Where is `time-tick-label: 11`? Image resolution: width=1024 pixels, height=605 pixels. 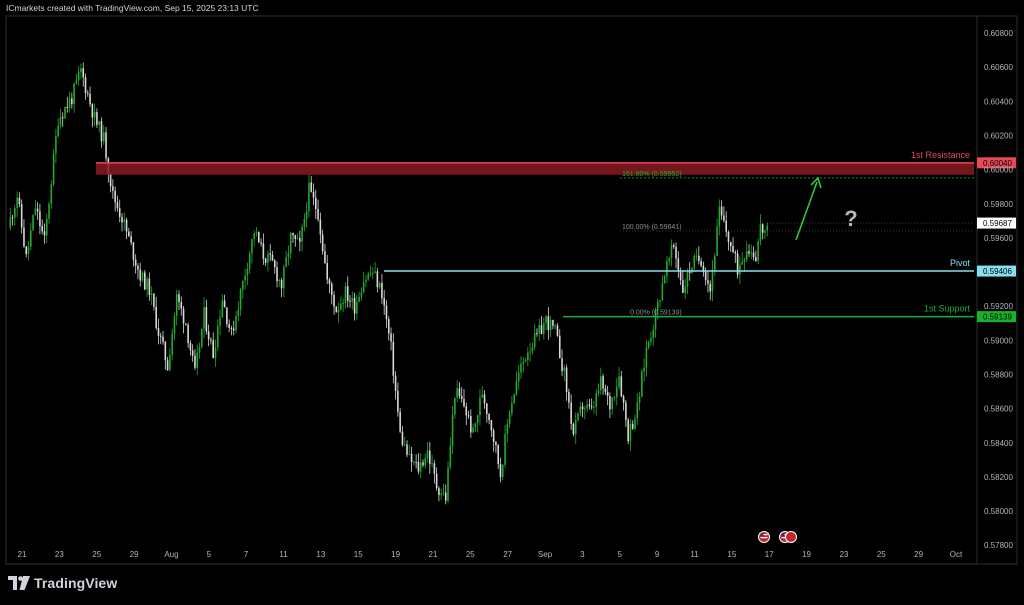
time-tick-label: 11 is located at coordinates (694, 554).